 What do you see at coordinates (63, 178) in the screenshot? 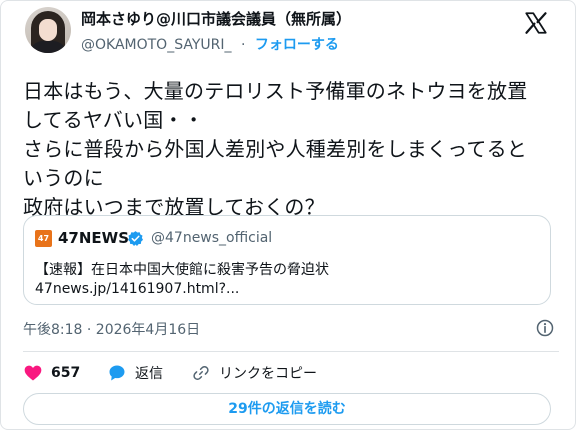
I see `tweet-line: いうのに` at bounding box center [63, 178].